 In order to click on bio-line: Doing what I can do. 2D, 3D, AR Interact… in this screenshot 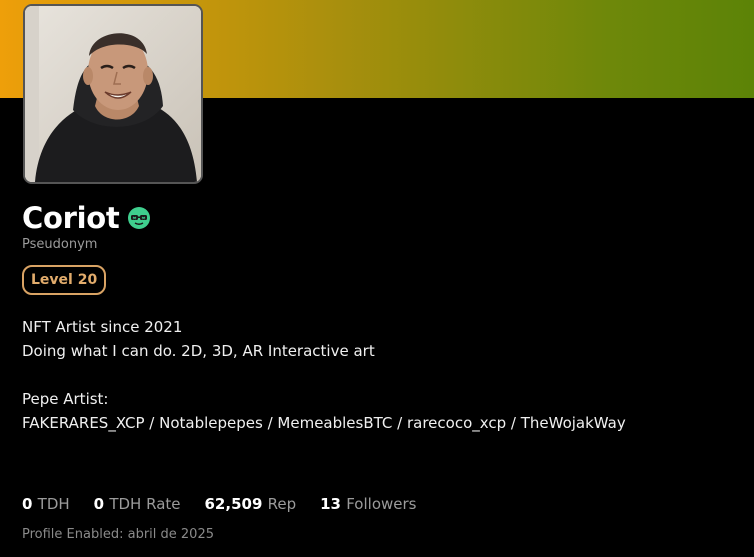, I will do `click(198, 351)`.